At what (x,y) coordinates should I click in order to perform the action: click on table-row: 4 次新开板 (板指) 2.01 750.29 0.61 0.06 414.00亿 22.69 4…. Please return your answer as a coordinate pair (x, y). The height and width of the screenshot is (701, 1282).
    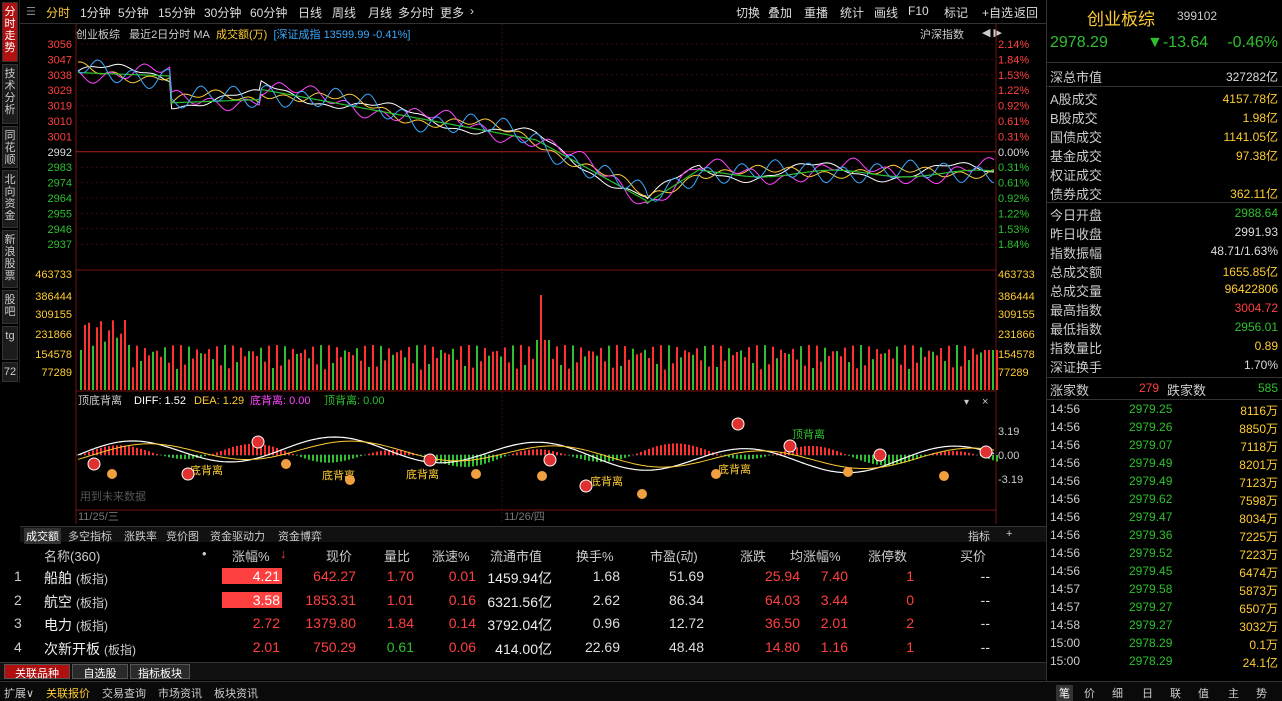
    Looking at the image, I should click on (520, 650).